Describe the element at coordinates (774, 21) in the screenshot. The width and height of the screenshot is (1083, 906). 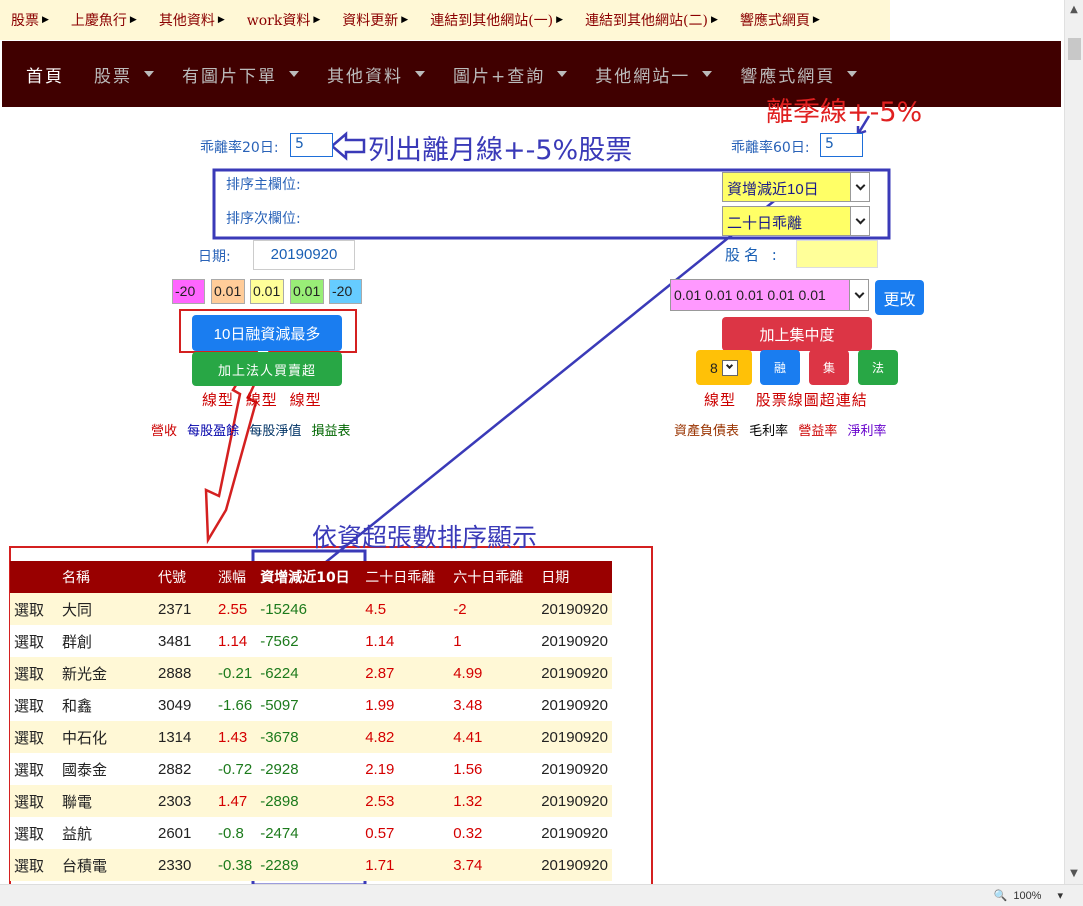
I see `top-menu-label: 響應式網頁` at that location.